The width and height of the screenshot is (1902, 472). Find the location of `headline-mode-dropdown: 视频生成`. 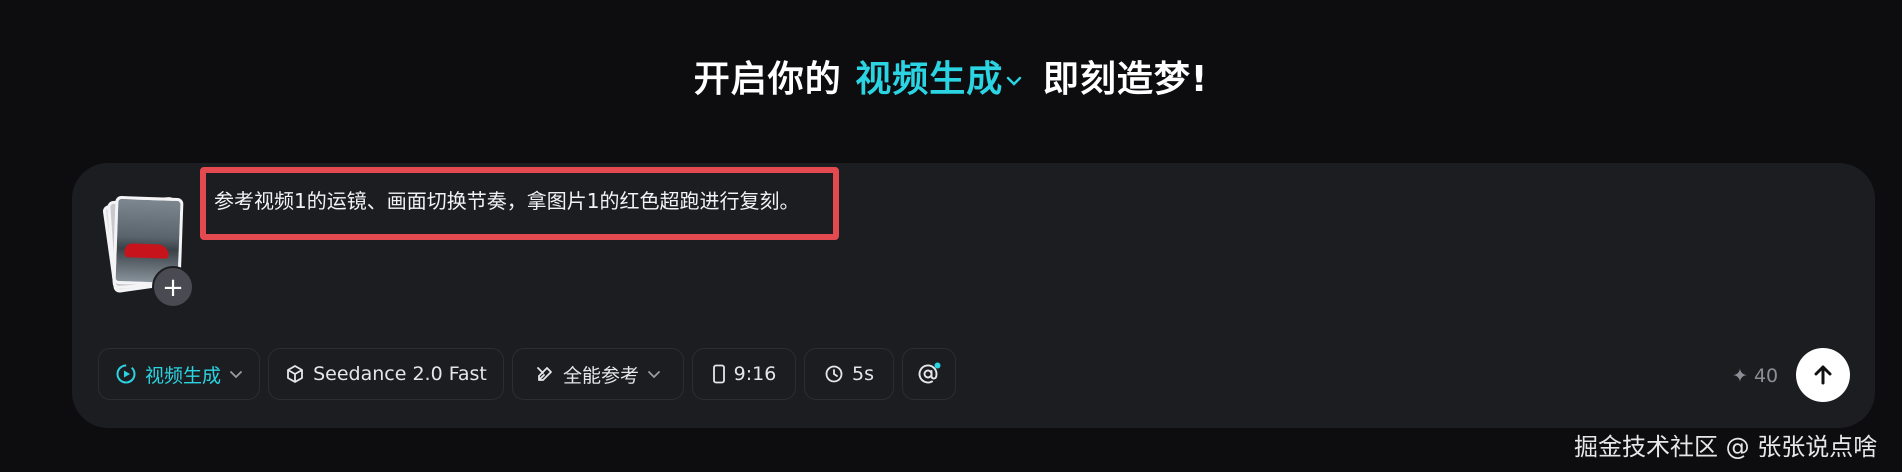

headline-mode-dropdown: 视频生成 is located at coordinates (949, 79).